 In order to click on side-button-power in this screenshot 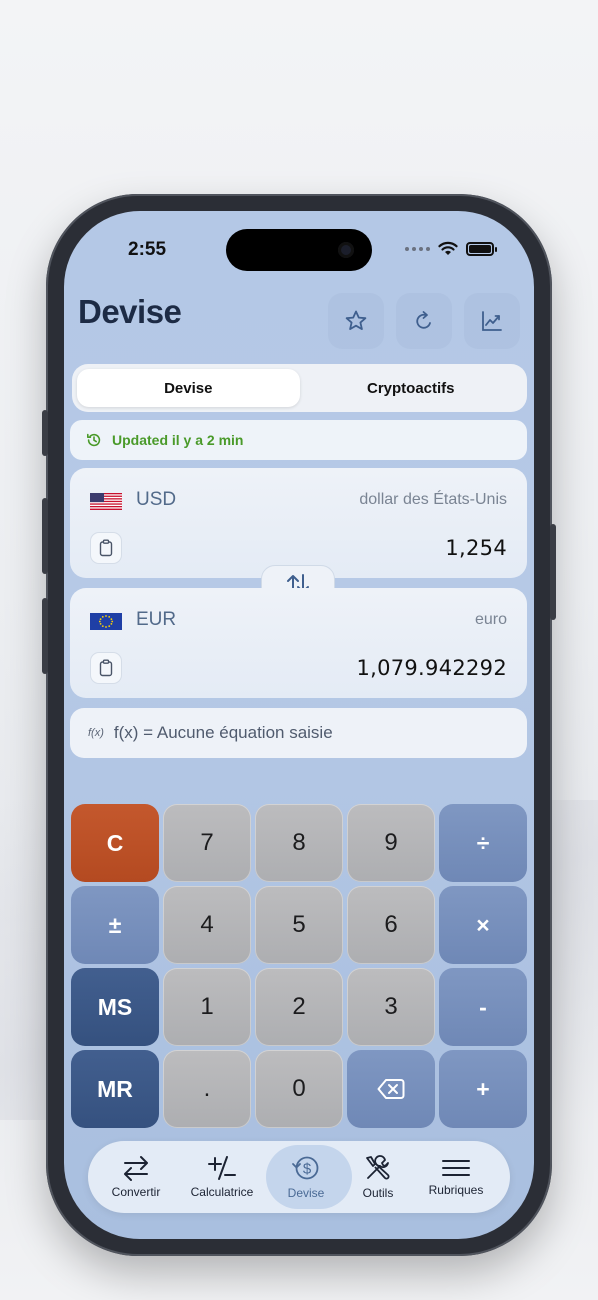, I will do `click(553, 572)`.